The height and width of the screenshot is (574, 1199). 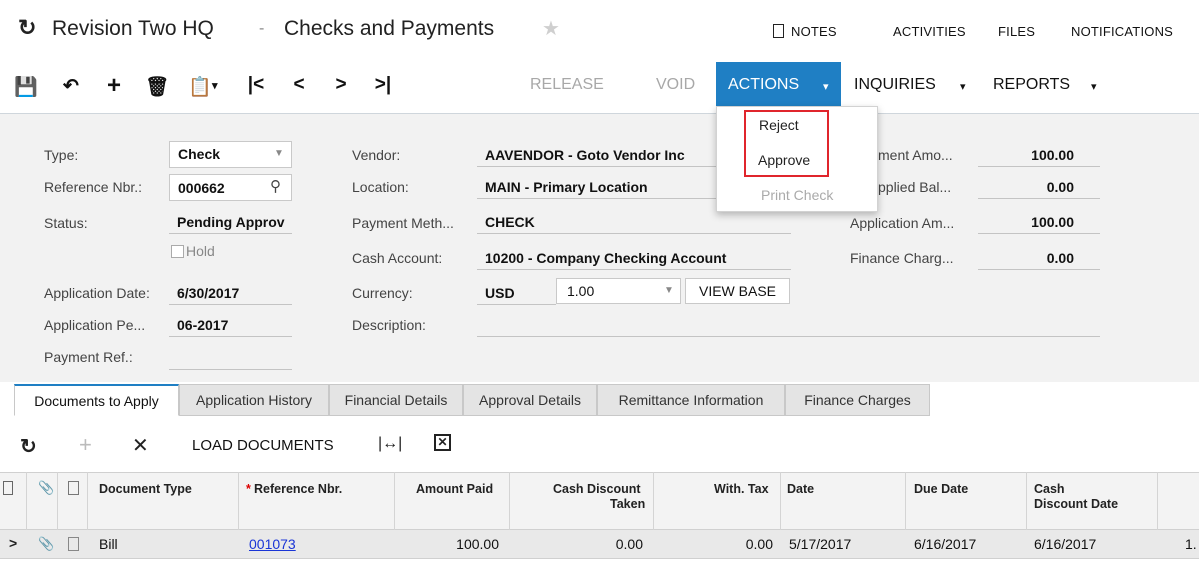 What do you see at coordinates (397, 258) in the screenshot?
I see `cash-account-label: Cash Account:` at bounding box center [397, 258].